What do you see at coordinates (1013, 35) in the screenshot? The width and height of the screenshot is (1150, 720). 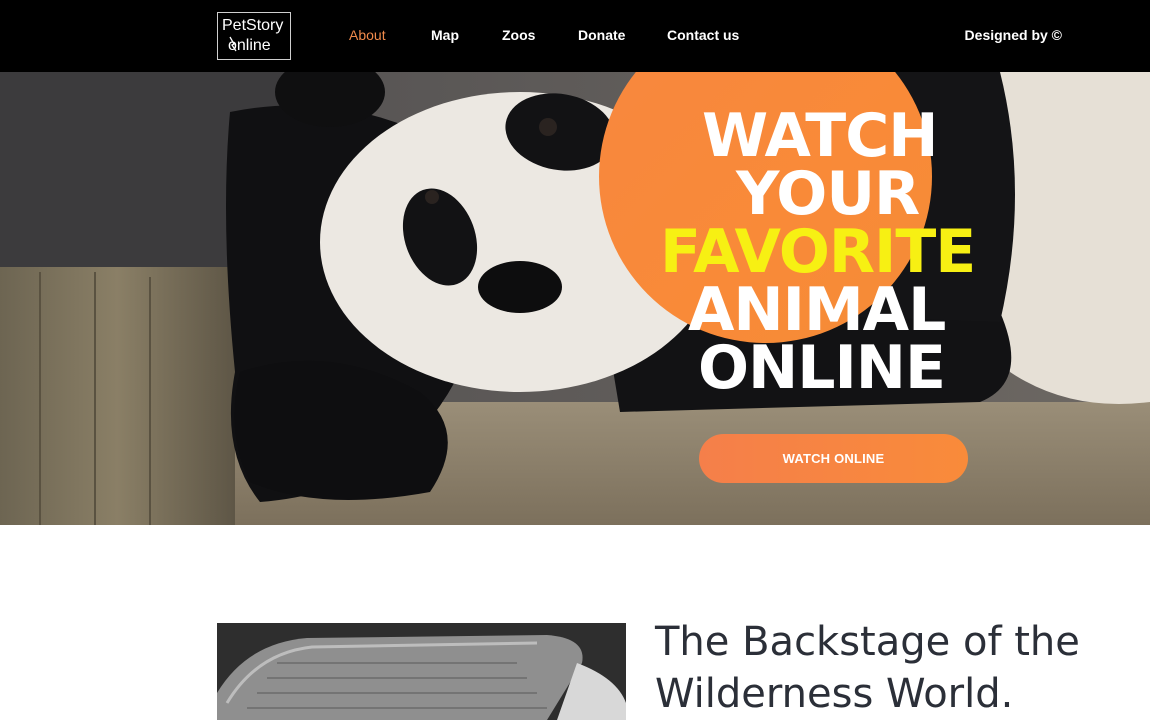 I see `designed-by-credit: Designed by ©` at bounding box center [1013, 35].